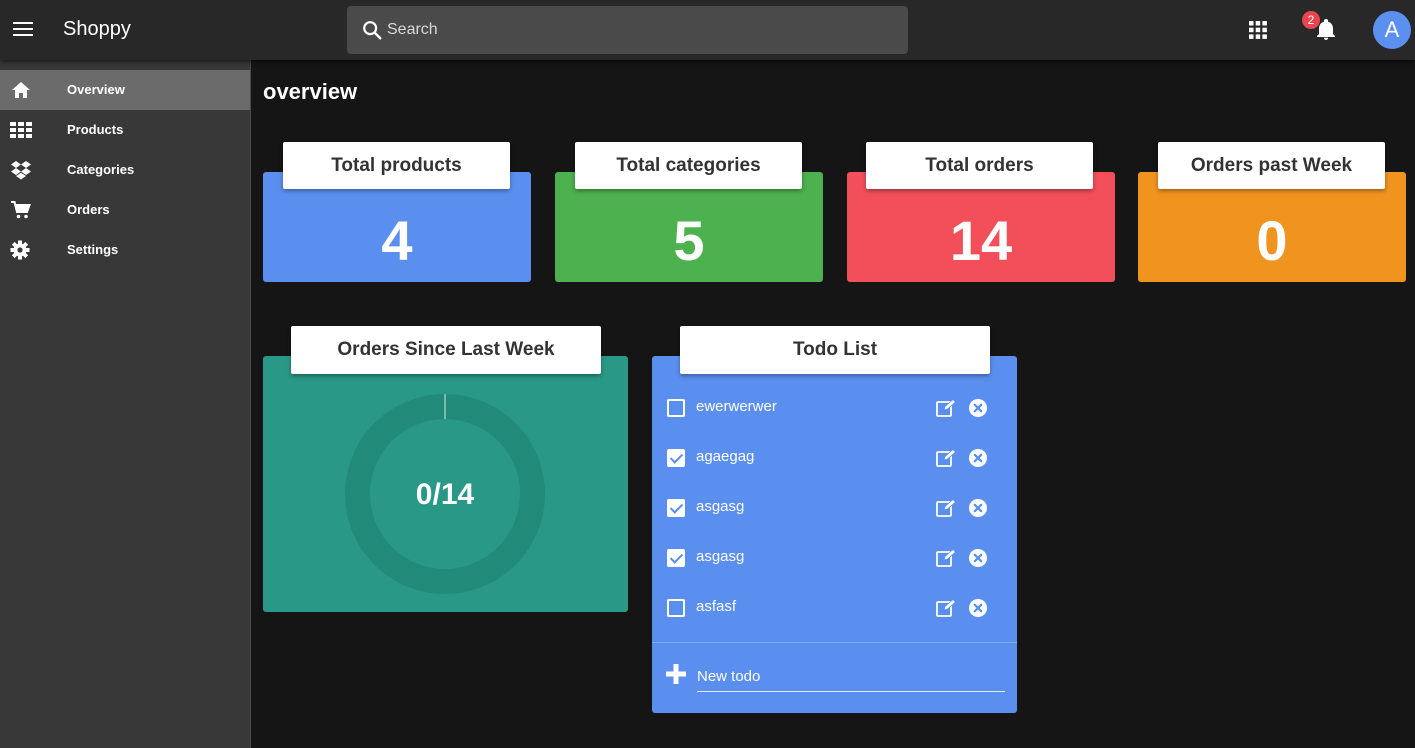  What do you see at coordinates (21, 90) in the screenshot?
I see `home-icon` at bounding box center [21, 90].